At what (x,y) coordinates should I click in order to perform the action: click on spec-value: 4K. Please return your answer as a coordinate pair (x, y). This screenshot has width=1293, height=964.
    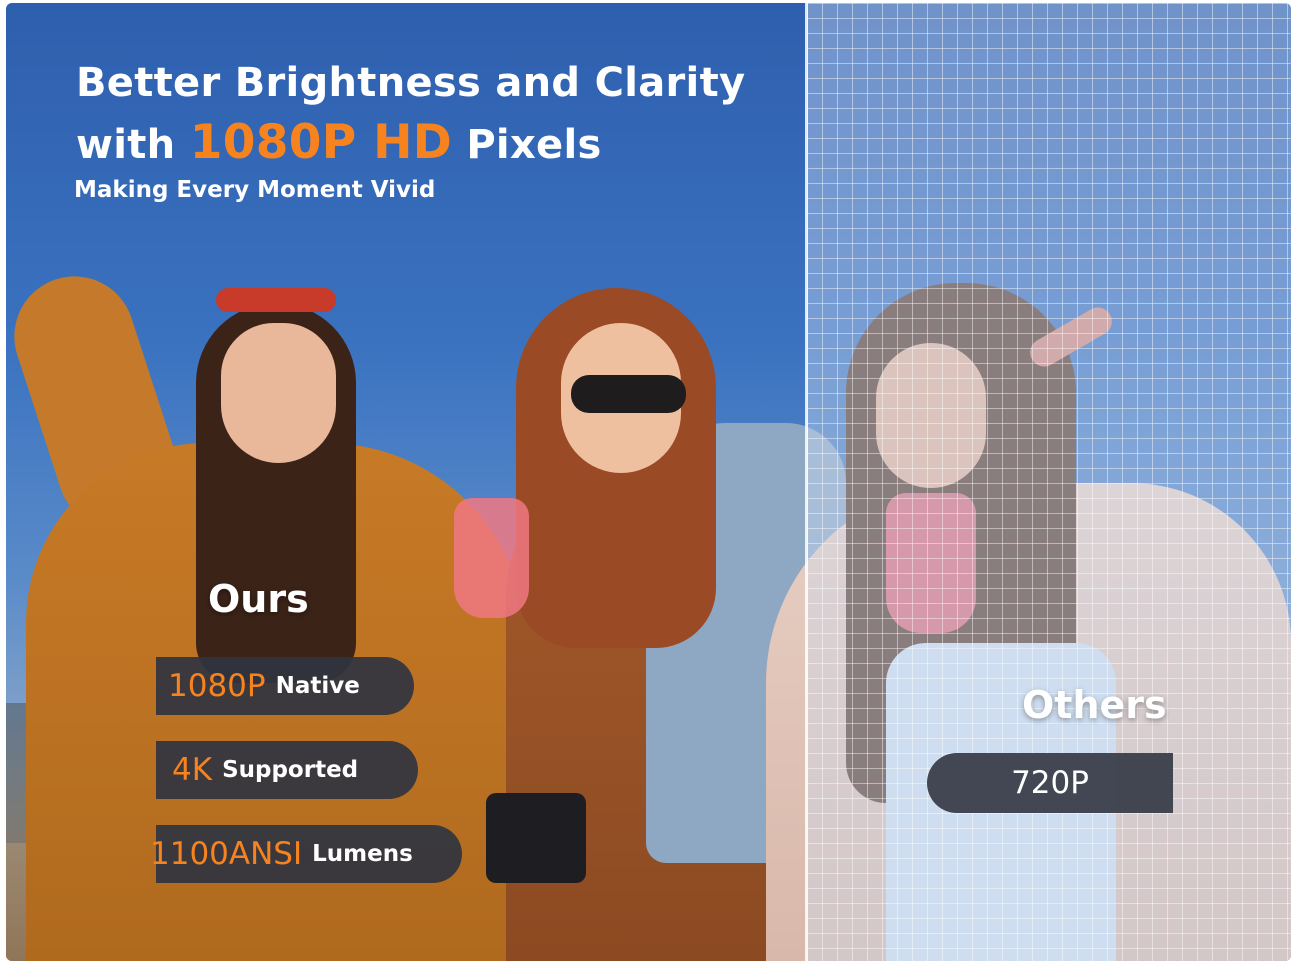
    Looking at the image, I should click on (192, 770).